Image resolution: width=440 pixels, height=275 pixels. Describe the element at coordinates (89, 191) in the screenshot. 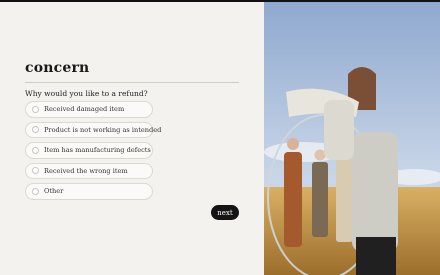

I see `option-other: Other` at that location.